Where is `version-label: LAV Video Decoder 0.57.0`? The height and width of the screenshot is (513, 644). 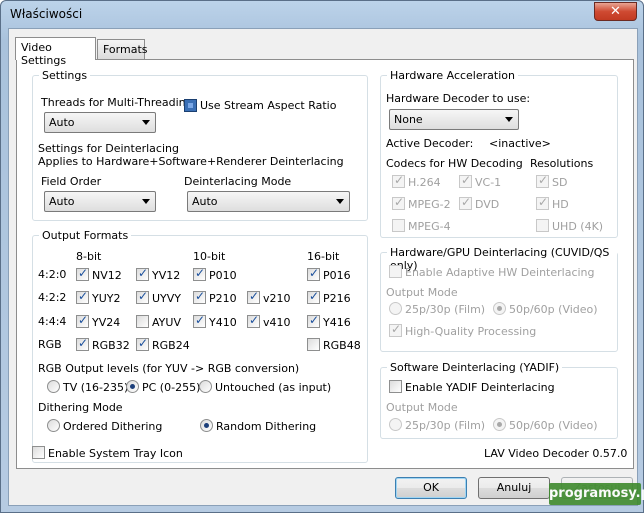 version-label: LAV Video Decoder 0.57.0 is located at coordinates (556, 453).